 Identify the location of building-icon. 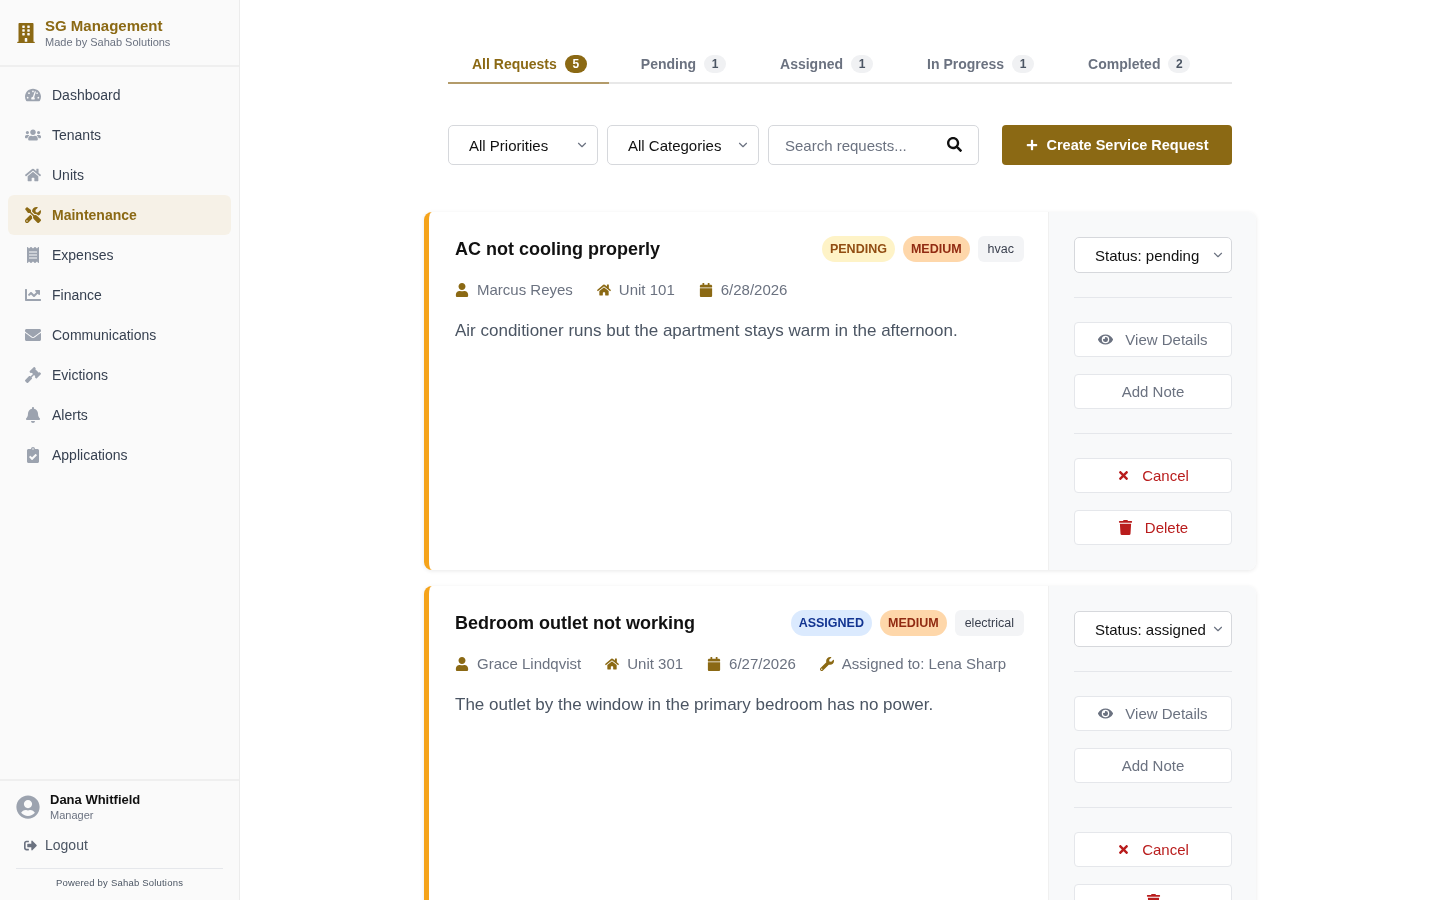
(26, 32).